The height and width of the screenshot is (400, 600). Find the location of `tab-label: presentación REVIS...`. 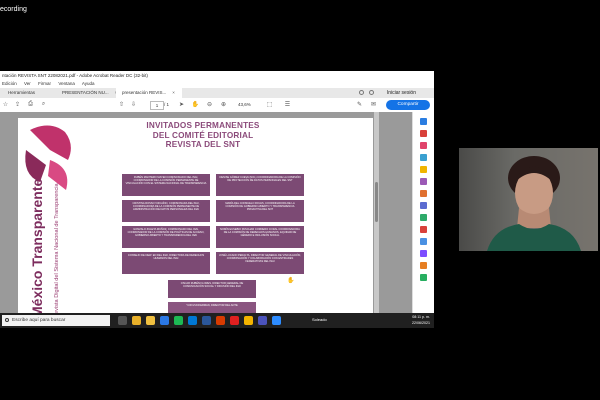

tab-label: presentación REVIS... is located at coordinates (144, 92).